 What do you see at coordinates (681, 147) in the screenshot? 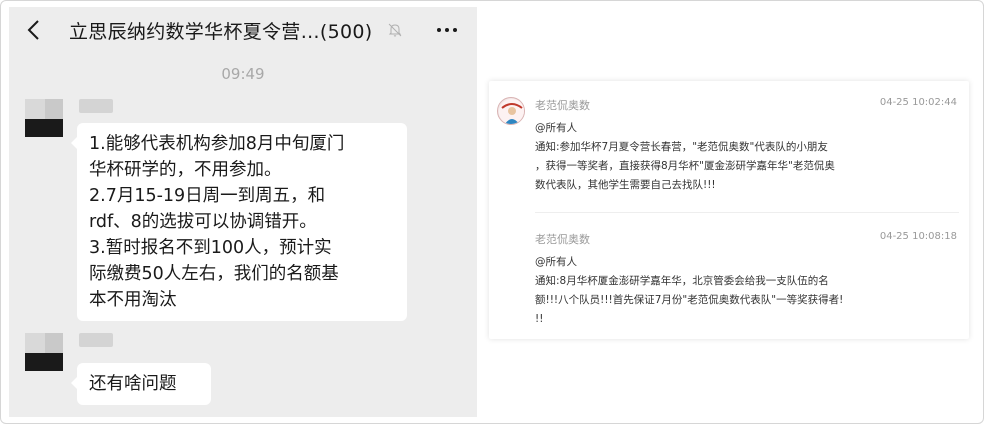
I see `post-line: 通知:参加华杯7月夏令营长春营，"老范侃奥数"代表队的小朋友` at bounding box center [681, 147].